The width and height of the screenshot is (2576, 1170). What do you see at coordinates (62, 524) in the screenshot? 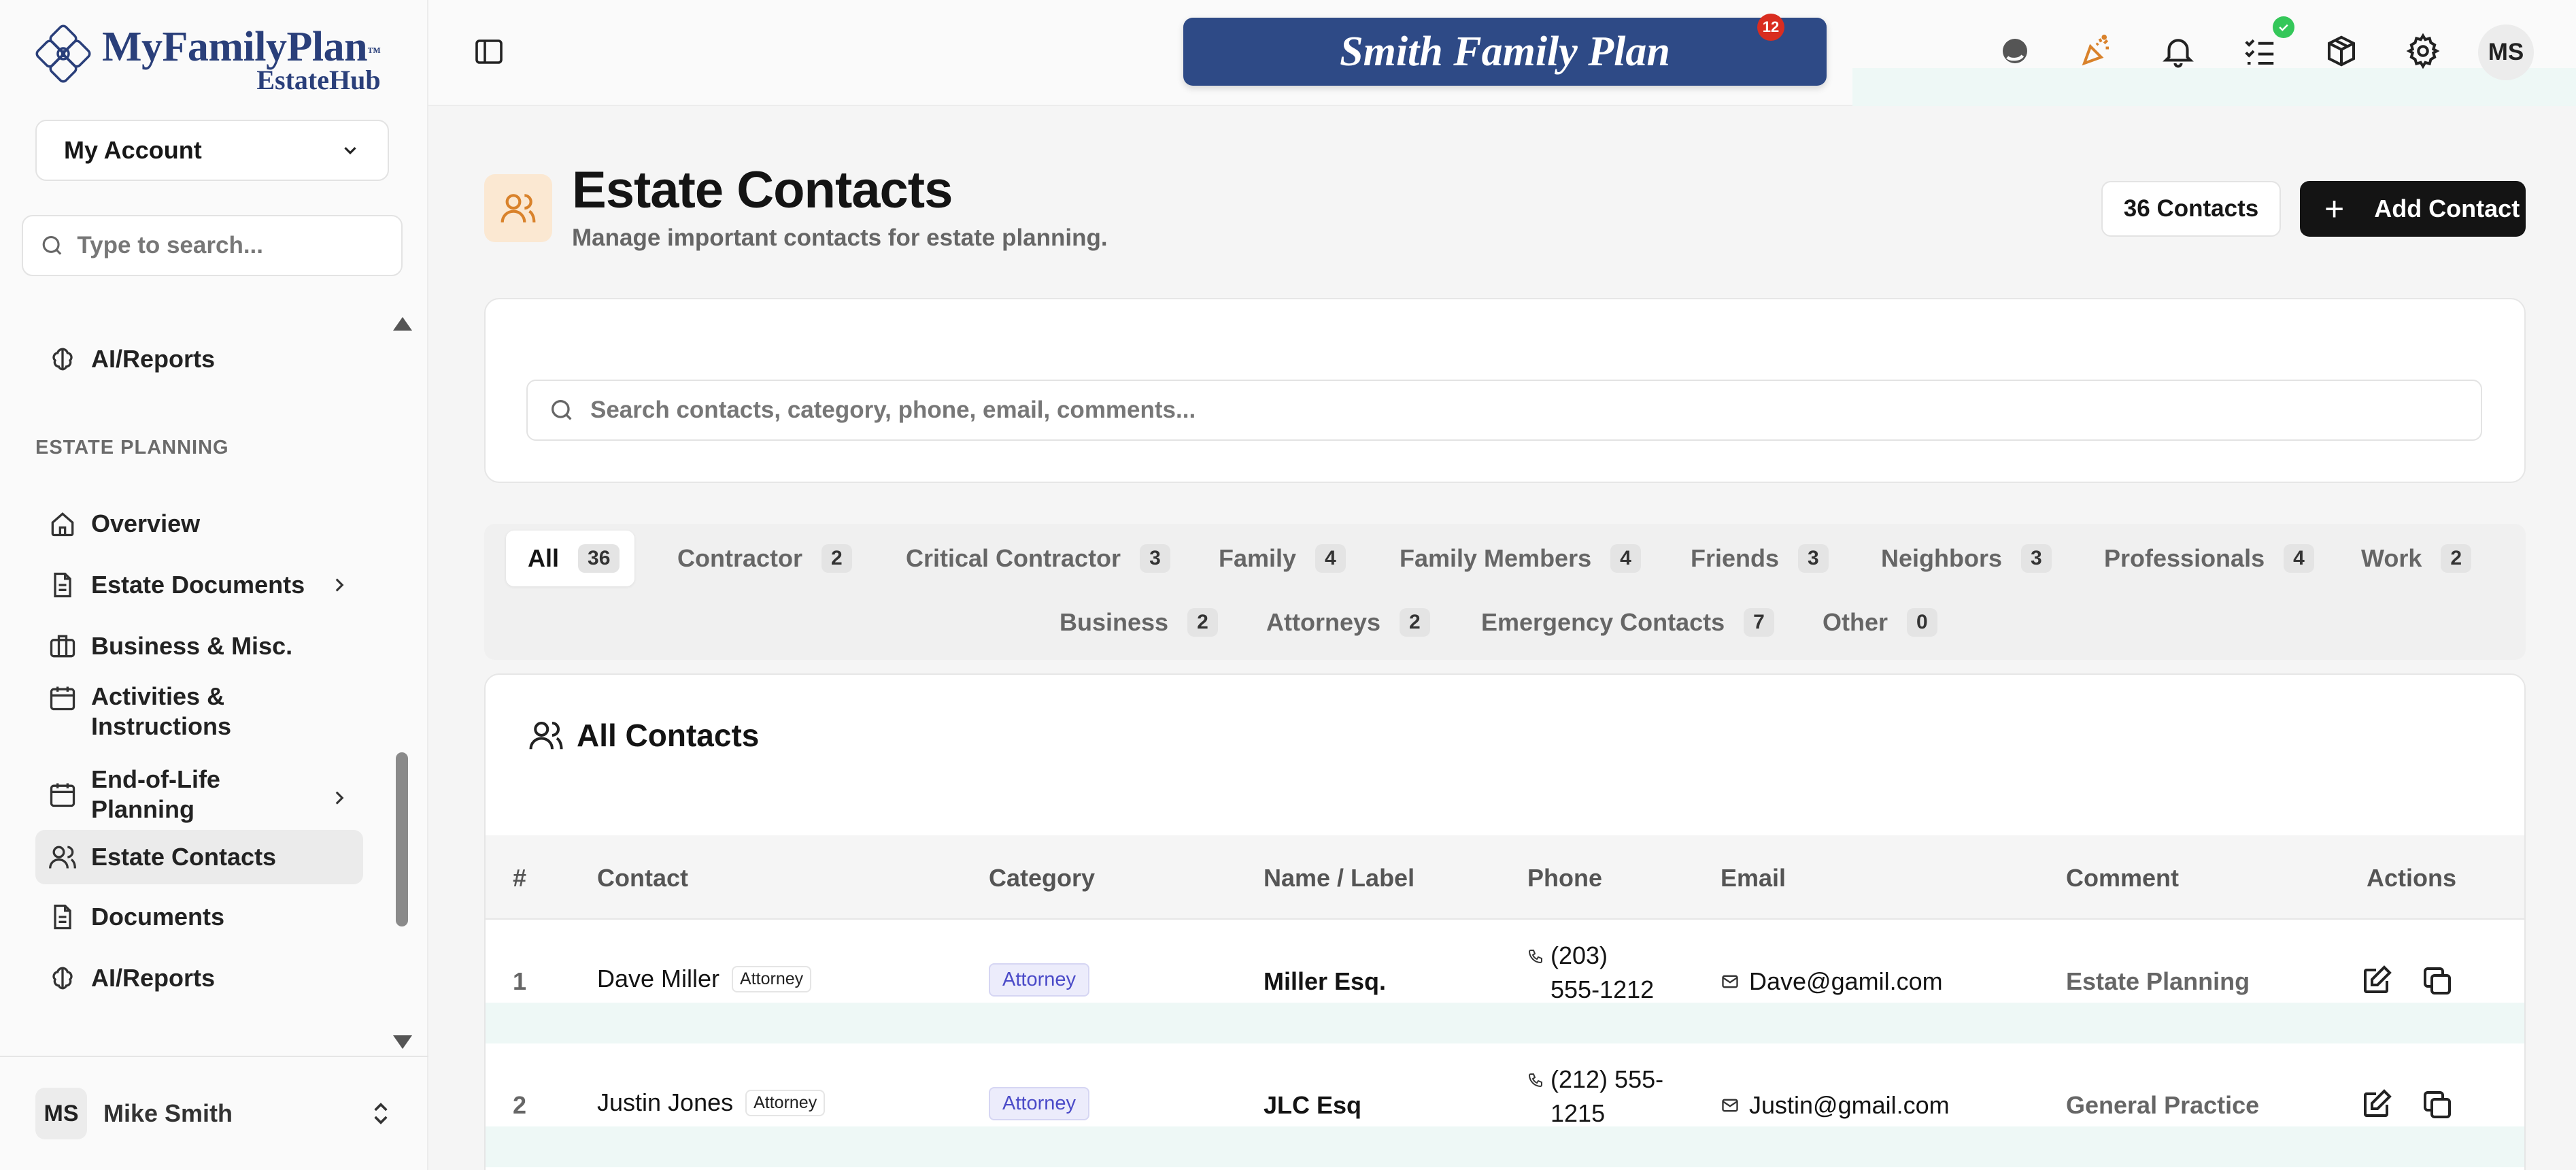
I see `home-icon` at bounding box center [62, 524].